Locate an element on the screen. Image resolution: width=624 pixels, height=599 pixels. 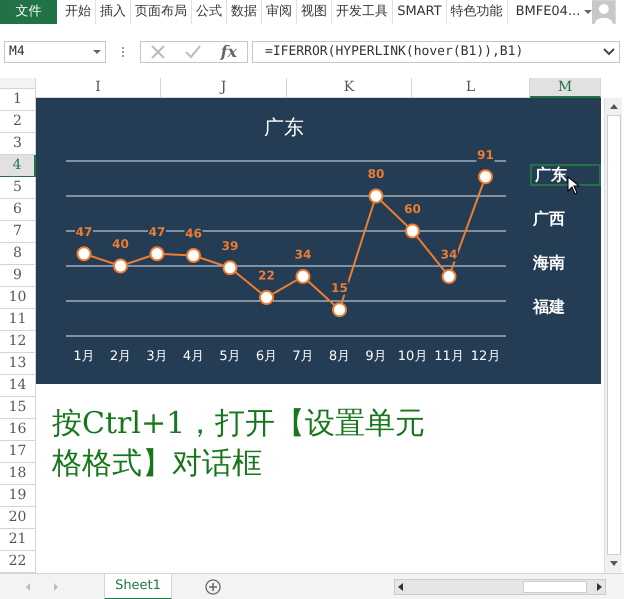
ribbon-tab: 开始 is located at coordinates (78, 12).